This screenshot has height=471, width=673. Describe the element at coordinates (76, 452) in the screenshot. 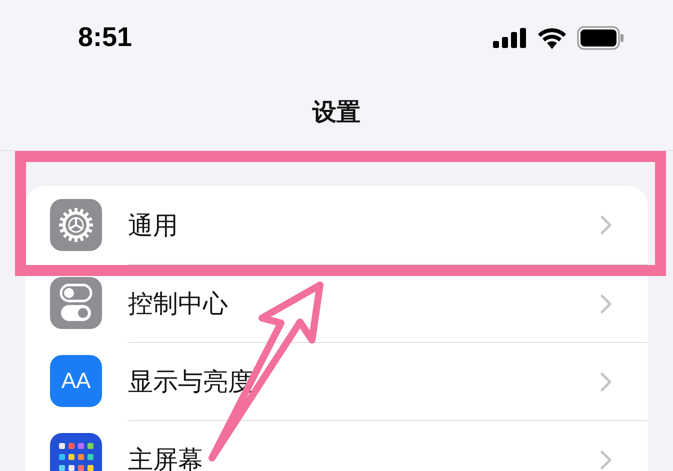

I see `app-grid-icon` at that location.